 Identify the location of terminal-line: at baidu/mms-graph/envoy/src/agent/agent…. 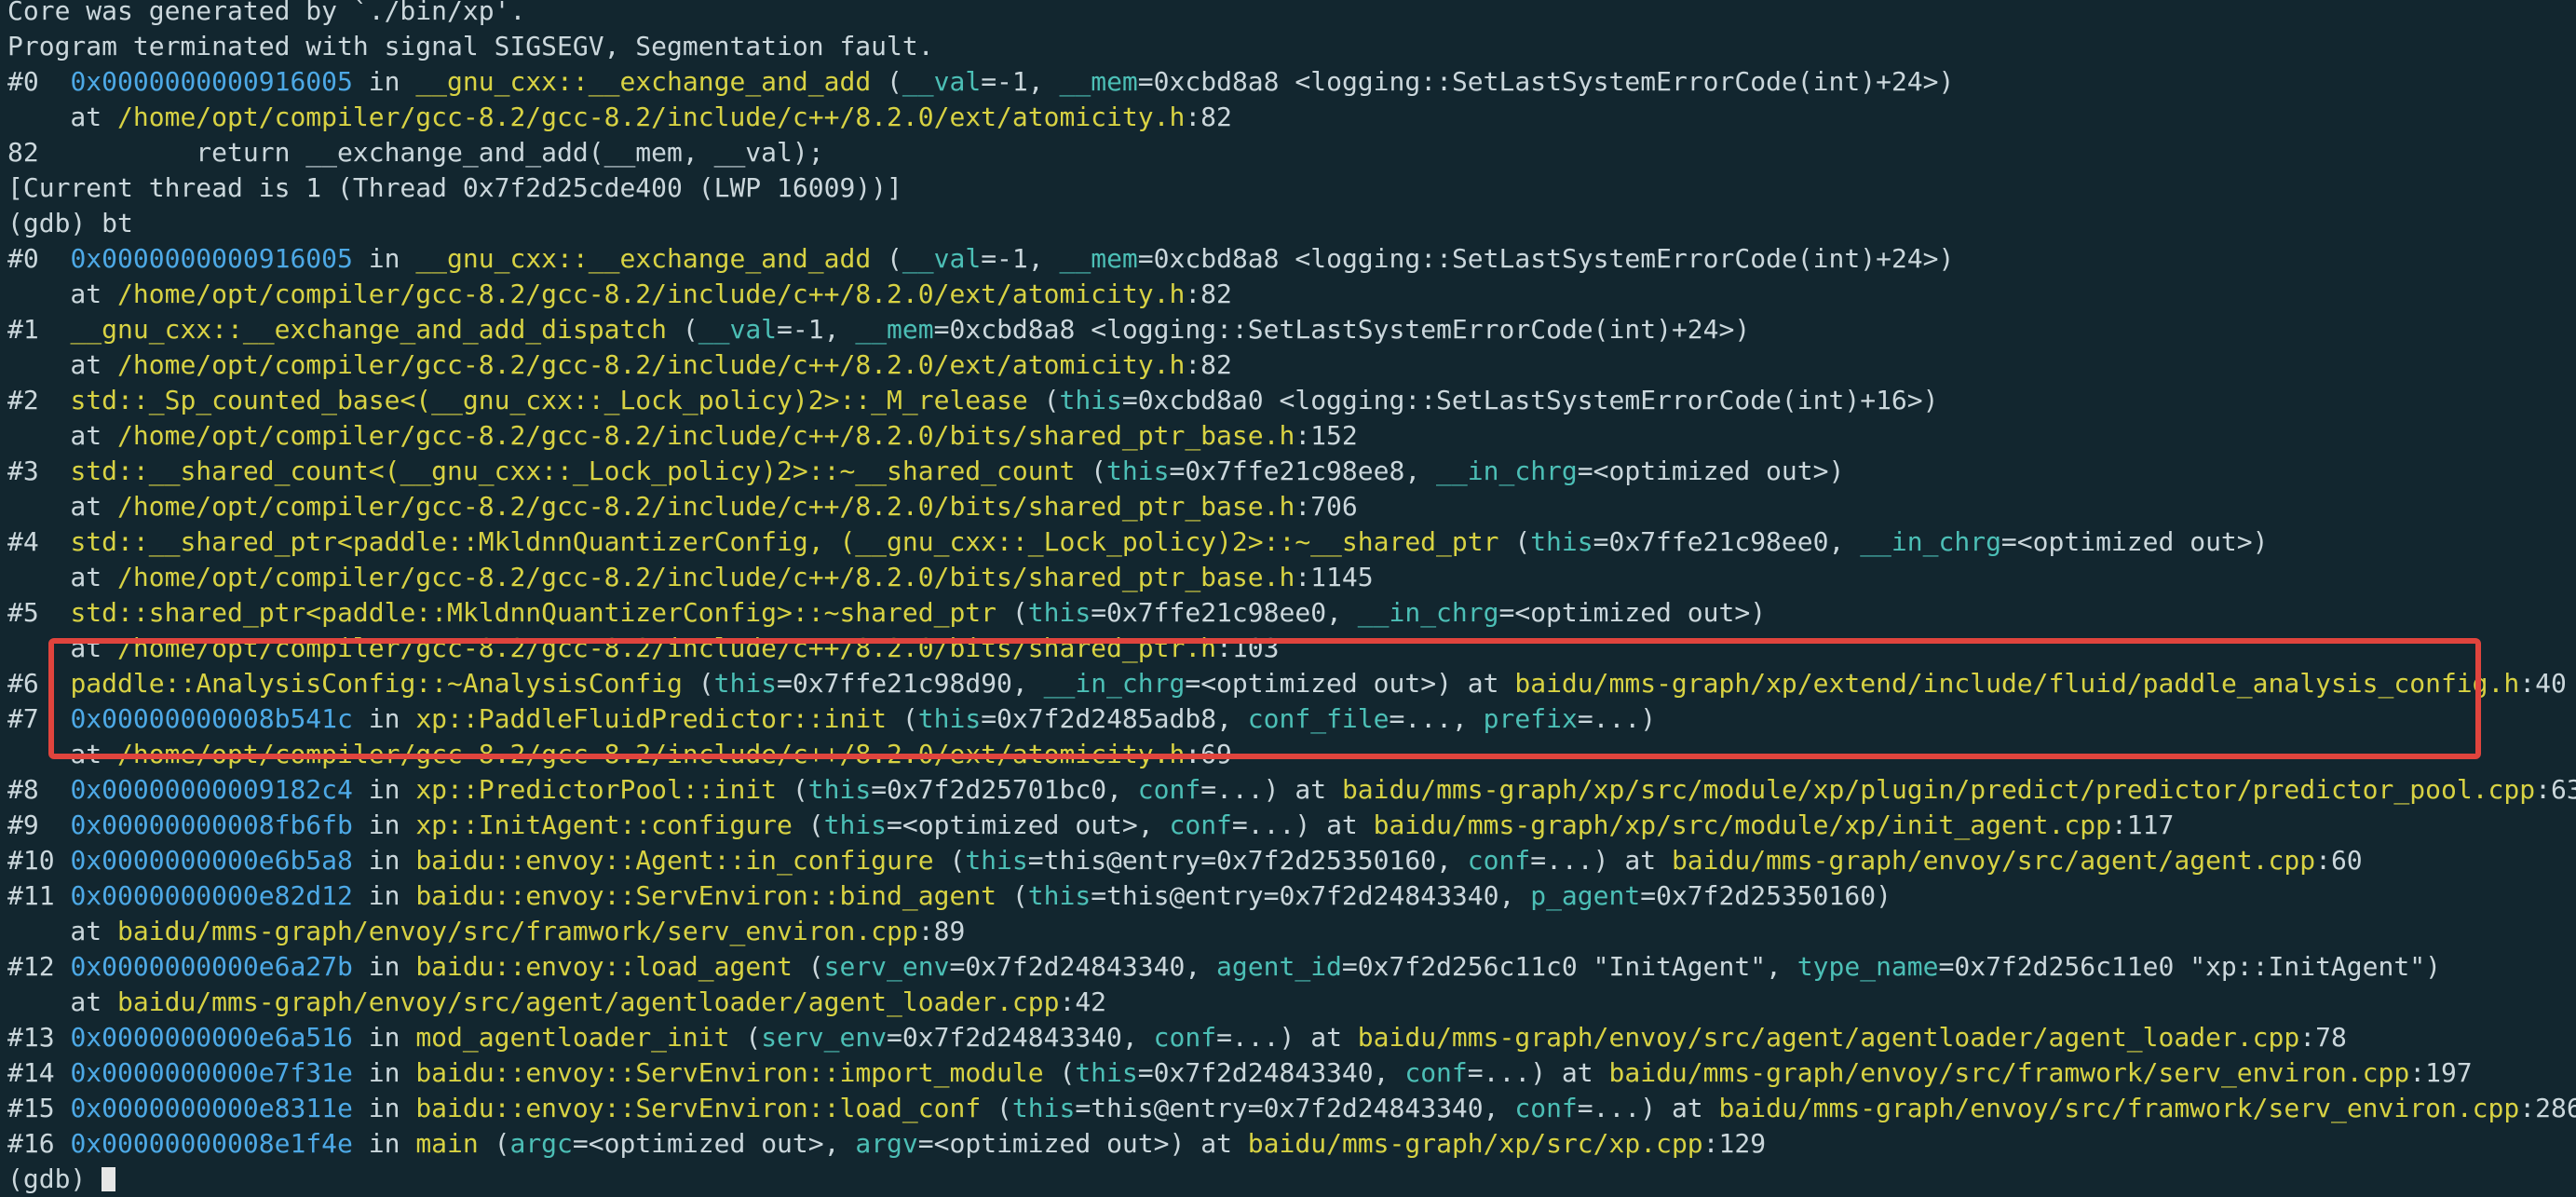
(556, 1002).